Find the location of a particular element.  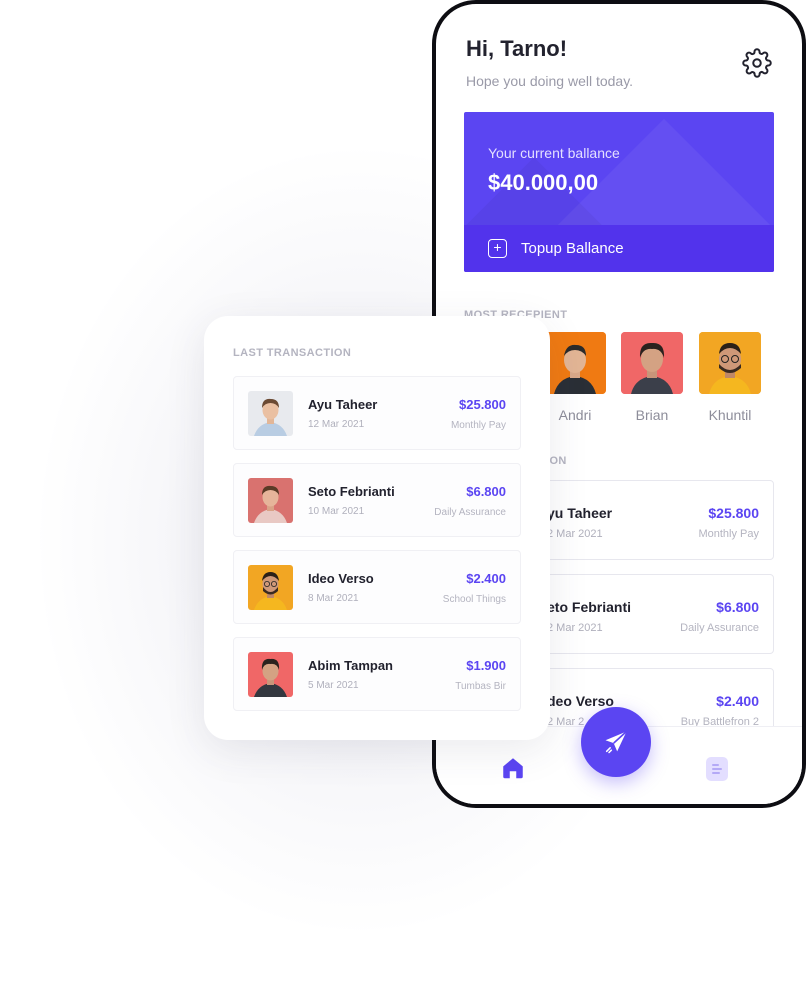

greeting-subtitle: Hope you doing well today. is located at coordinates (550, 81).